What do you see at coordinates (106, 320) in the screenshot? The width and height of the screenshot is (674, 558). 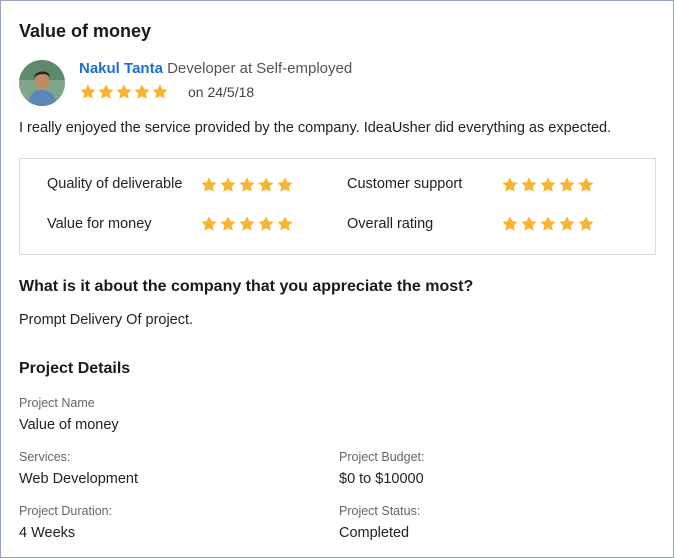 I see `question-answer: Prompt Delivery Of project.` at bounding box center [106, 320].